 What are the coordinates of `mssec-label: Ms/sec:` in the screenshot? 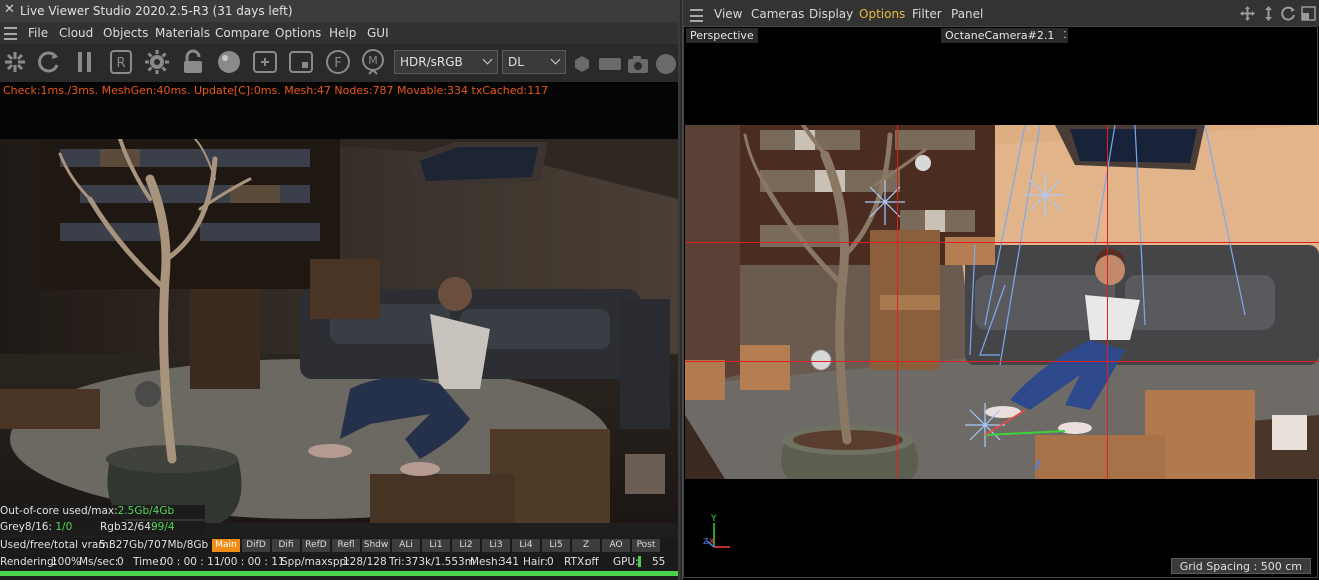 It's located at (99, 562).